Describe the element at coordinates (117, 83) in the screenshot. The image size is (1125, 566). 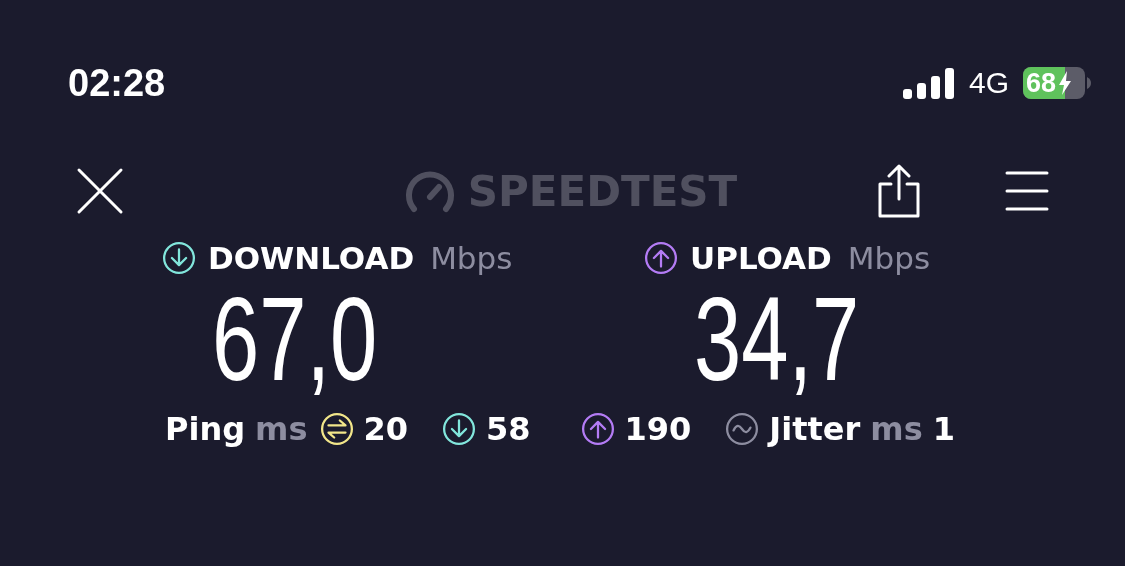
I see `status-time: 02:28` at that location.